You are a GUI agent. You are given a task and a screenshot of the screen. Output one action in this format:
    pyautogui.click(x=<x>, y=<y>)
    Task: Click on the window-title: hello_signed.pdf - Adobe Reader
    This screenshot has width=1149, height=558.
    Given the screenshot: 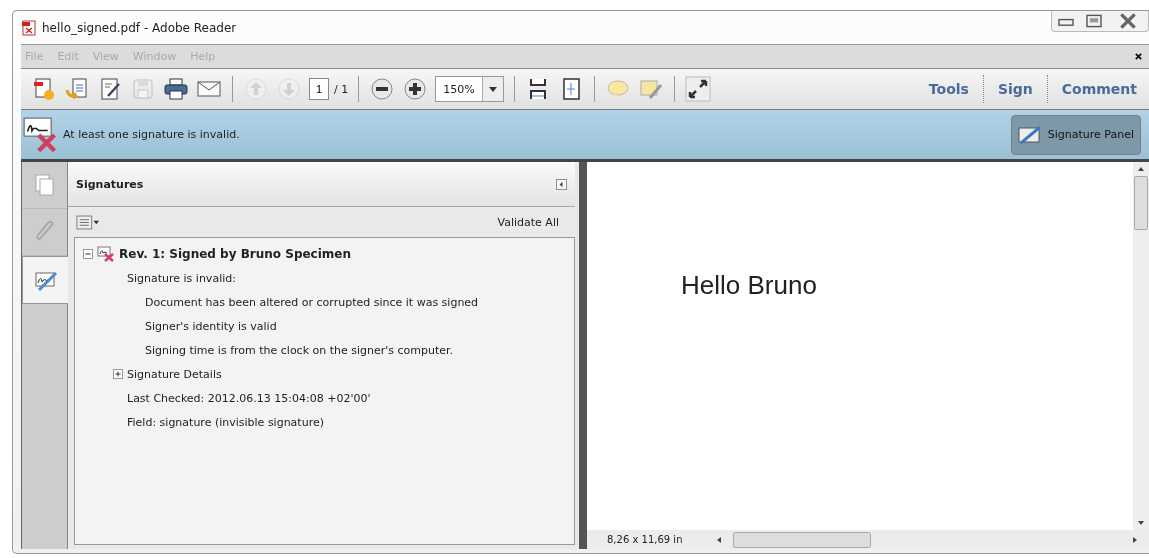 What is the action you would take?
    pyautogui.click(x=140, y=27)
    